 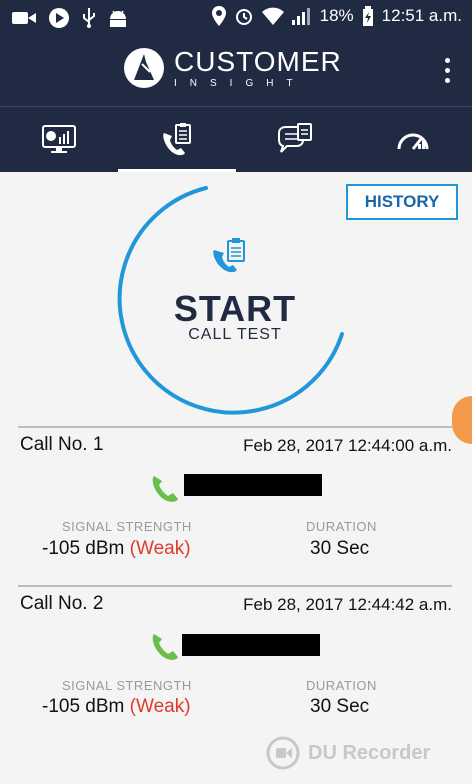 I want to click on chat-clipboard-icon, so click(x=295, y=138).